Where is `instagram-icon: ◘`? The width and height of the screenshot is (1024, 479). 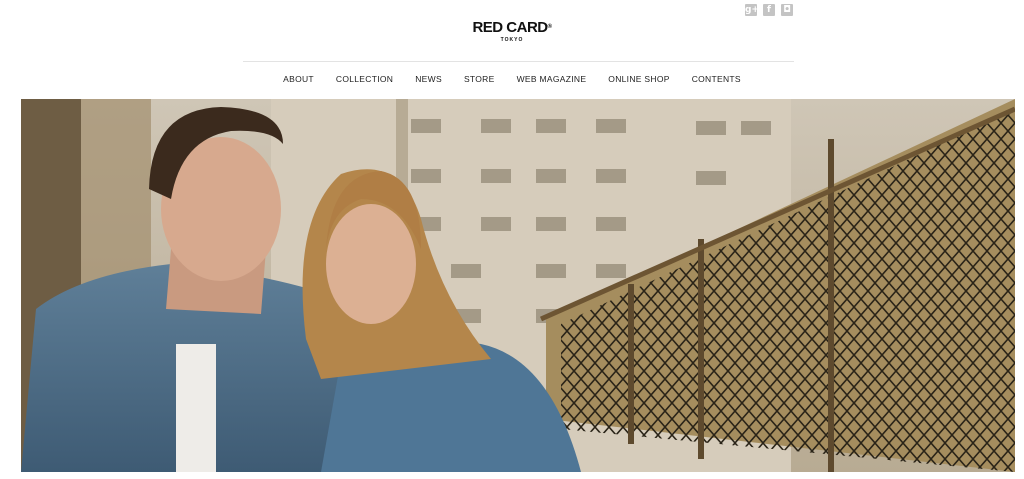 instagram-icon: ◘ is located at coordinates (787, 10).